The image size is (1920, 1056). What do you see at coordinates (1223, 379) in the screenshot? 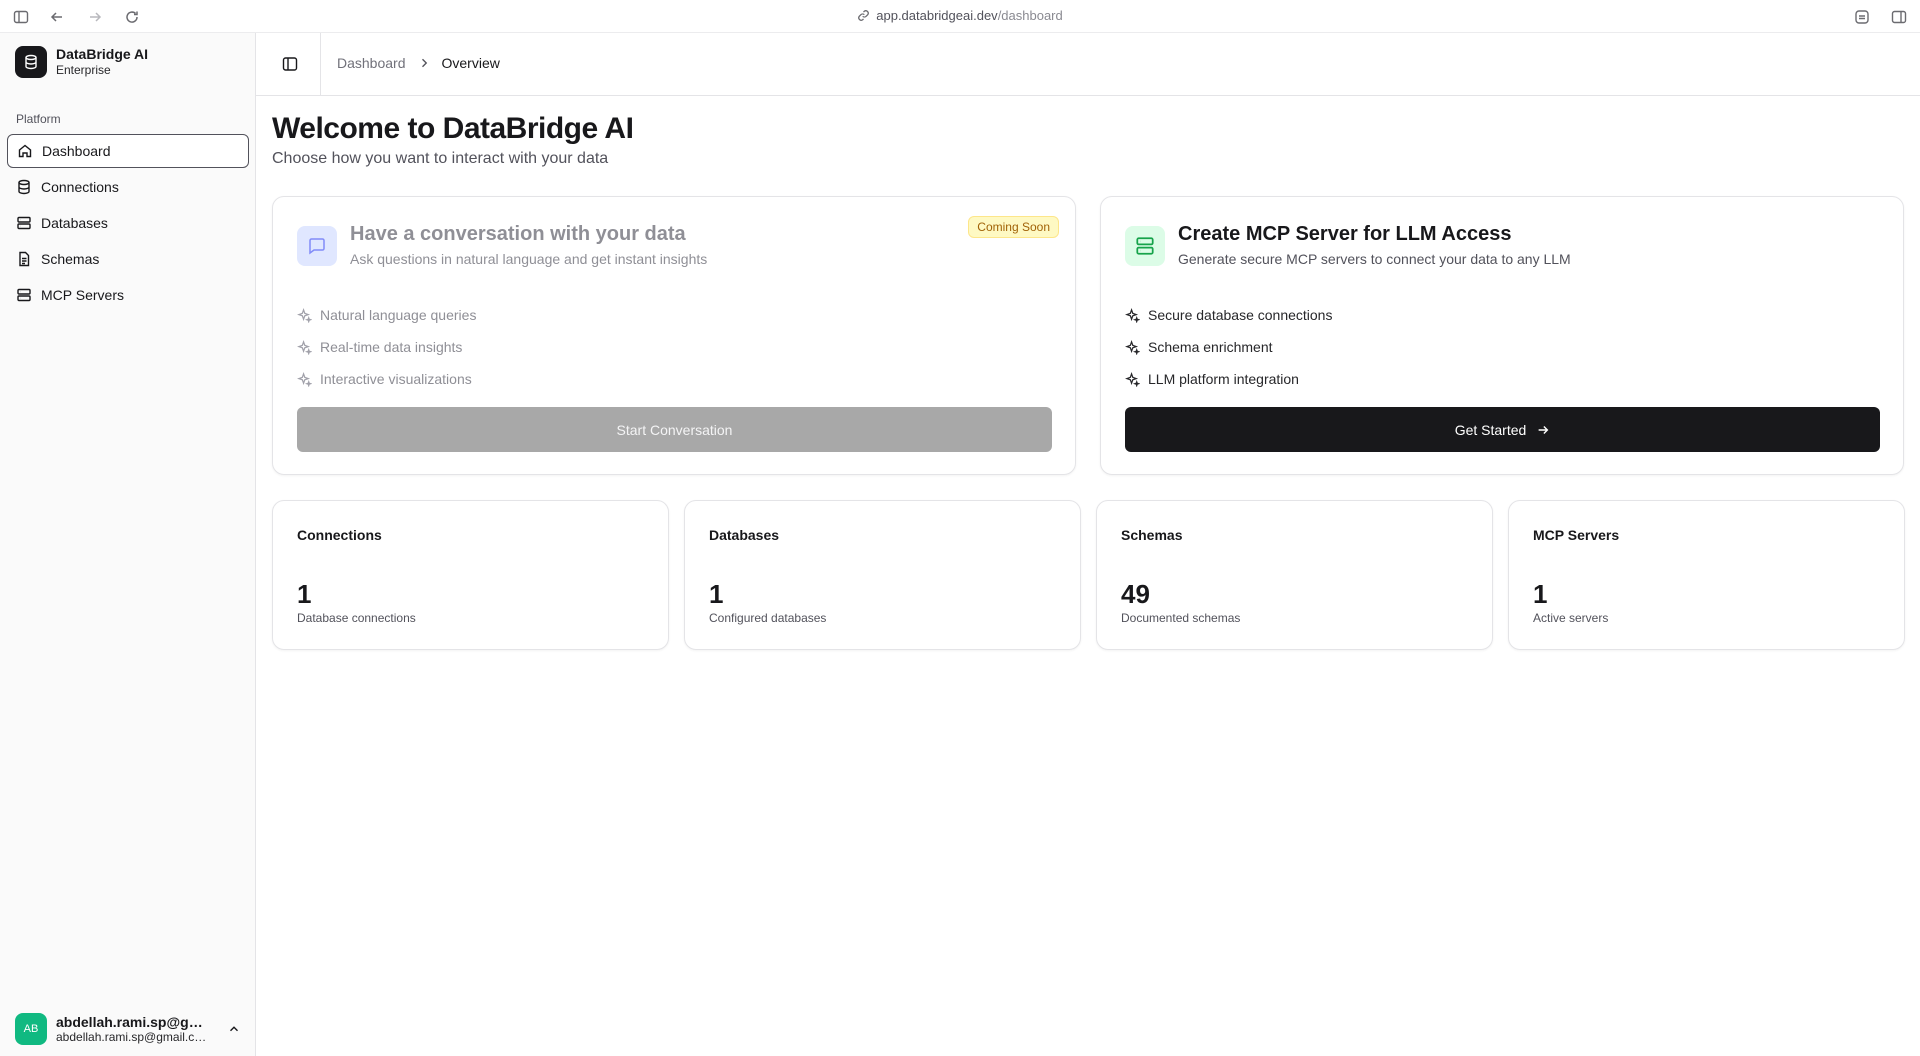
I see `feature-text: LLM platform integration` at bounding box center [1223, 379].